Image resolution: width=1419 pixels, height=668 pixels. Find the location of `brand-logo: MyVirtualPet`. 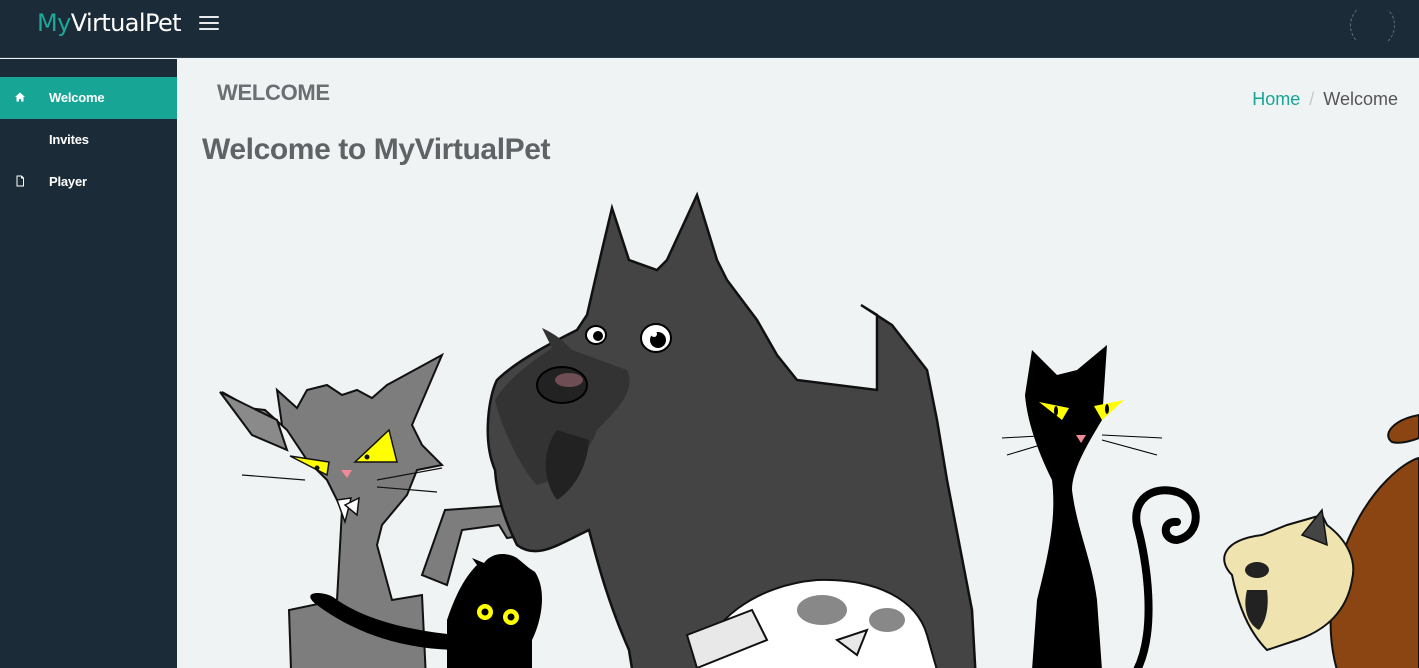

brand-logo: MyVirtualPet is located at coordinates (109, 23).